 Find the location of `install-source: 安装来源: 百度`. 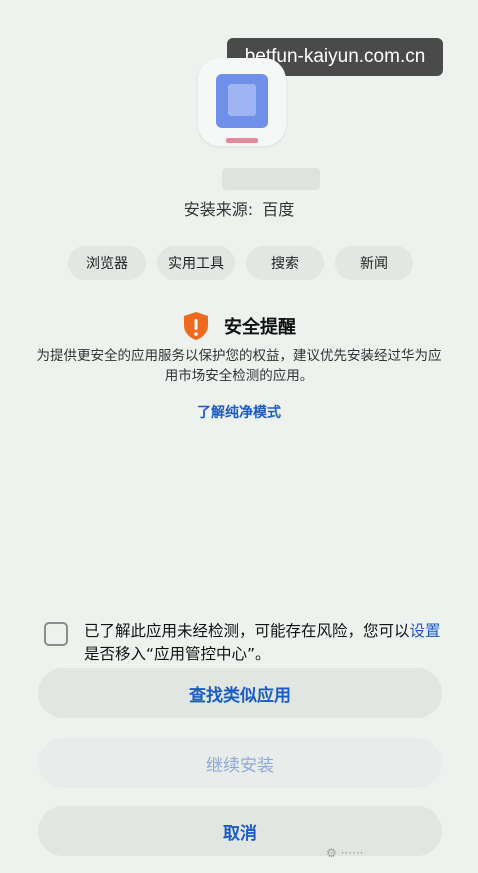

install-source: 安装来源: 百度 is located at coordinates (239, 208).